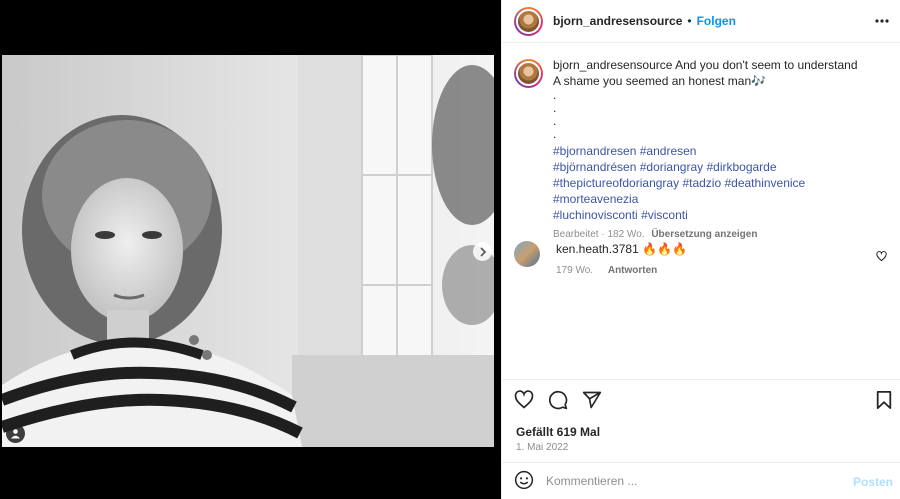 The image size is (900, 499). What do you see at coordinates (575, 270) in the screenshot?
I see `comment-time: 179 Wo.` at bounding box center [575, 270].